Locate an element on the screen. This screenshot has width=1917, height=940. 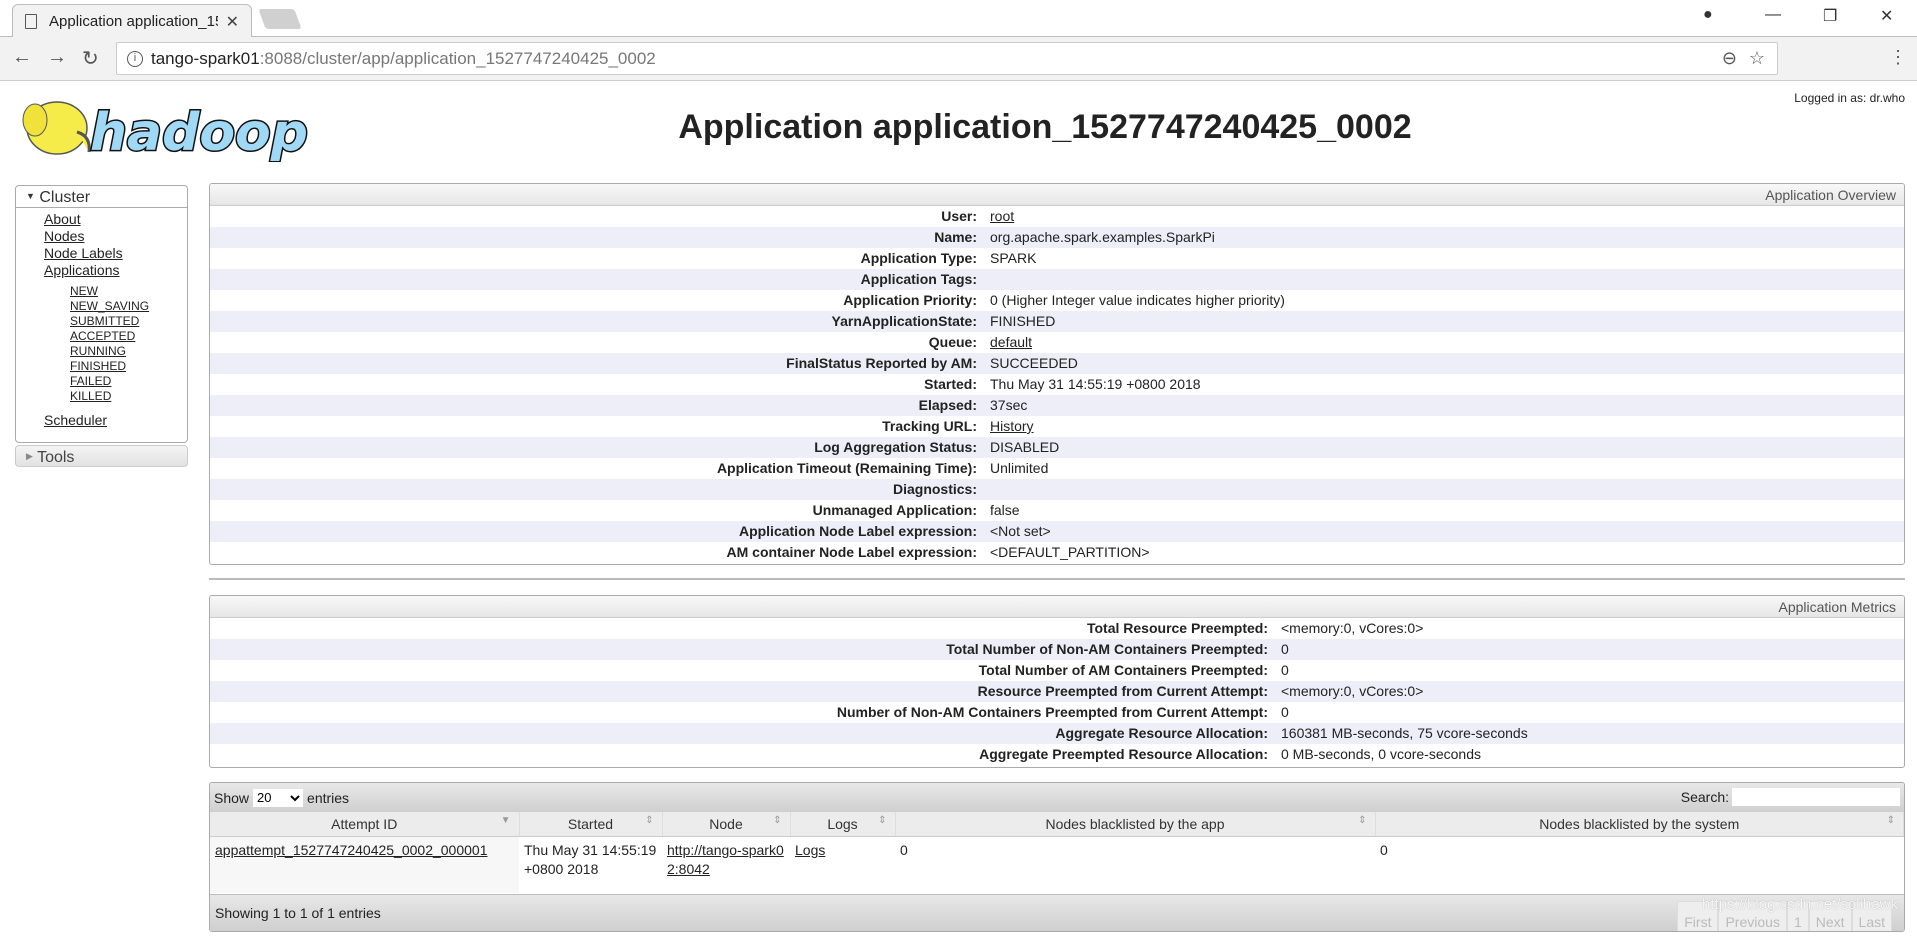
close-window-button: ✕ is located at coordinates (1886, 16).